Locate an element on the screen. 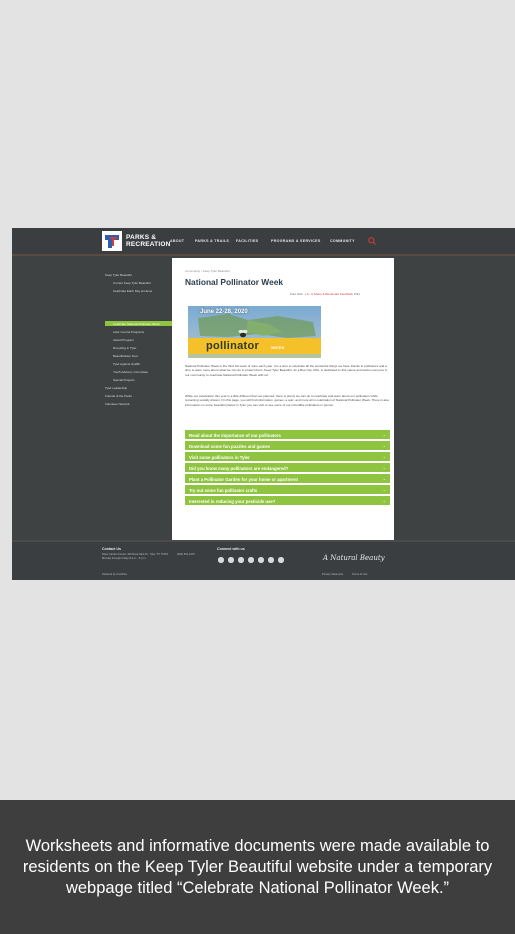  sidebar-item-current: Current Keep Tyler Beautiful is located at coordinates (132, 283).